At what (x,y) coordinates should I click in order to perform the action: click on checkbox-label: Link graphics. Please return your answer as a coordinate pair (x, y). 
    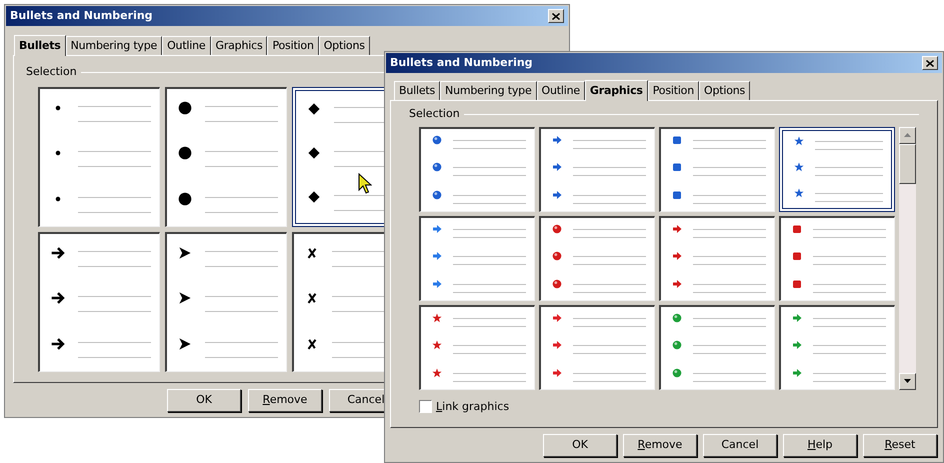
    Looking at the image, I should click on (473, 406).